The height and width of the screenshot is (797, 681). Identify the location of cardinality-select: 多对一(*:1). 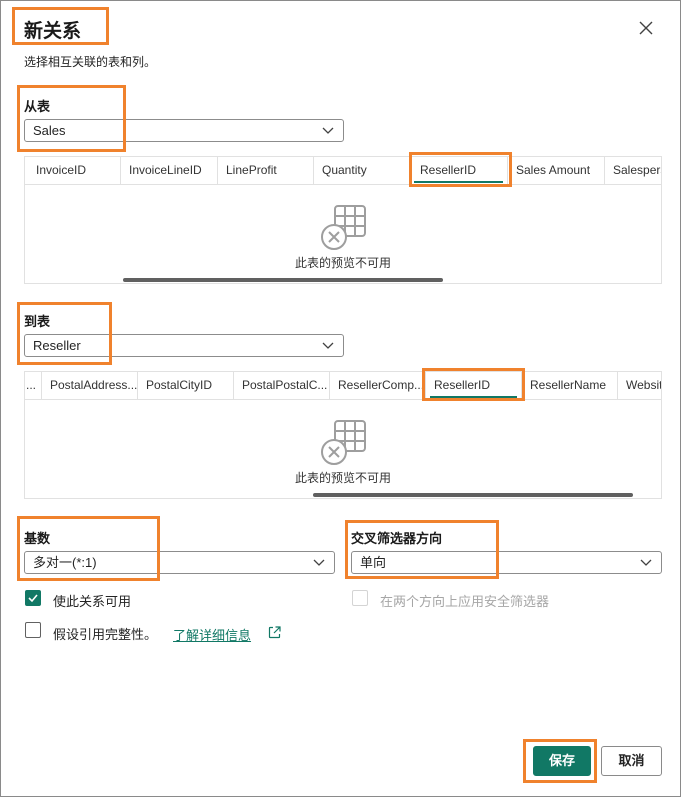
(179, 562).